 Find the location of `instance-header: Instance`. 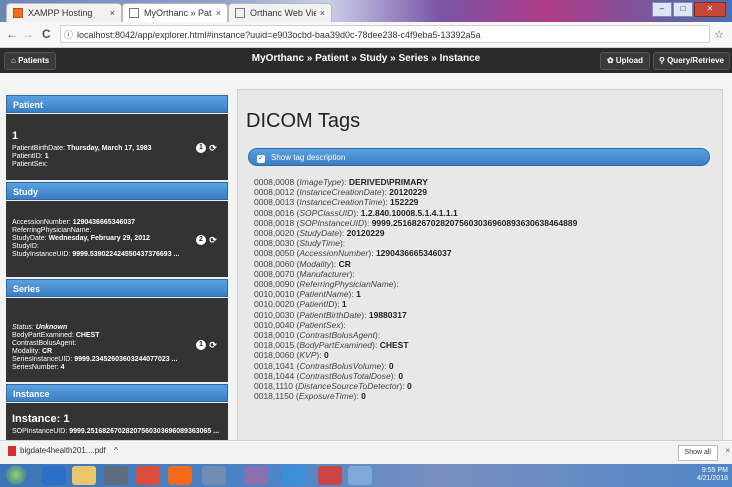

instance-header: Instance is located at coordinates (117, 393).